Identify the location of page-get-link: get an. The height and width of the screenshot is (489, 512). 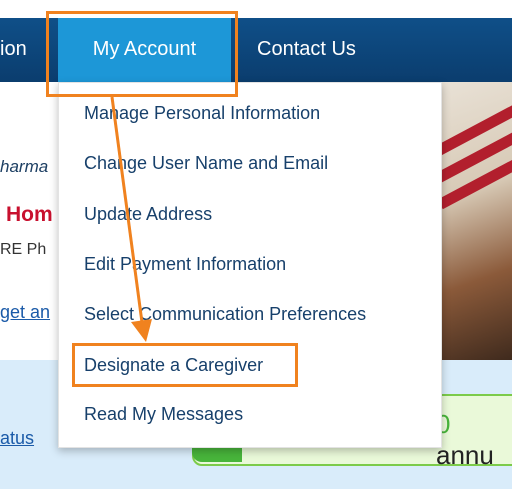
(25, 312).